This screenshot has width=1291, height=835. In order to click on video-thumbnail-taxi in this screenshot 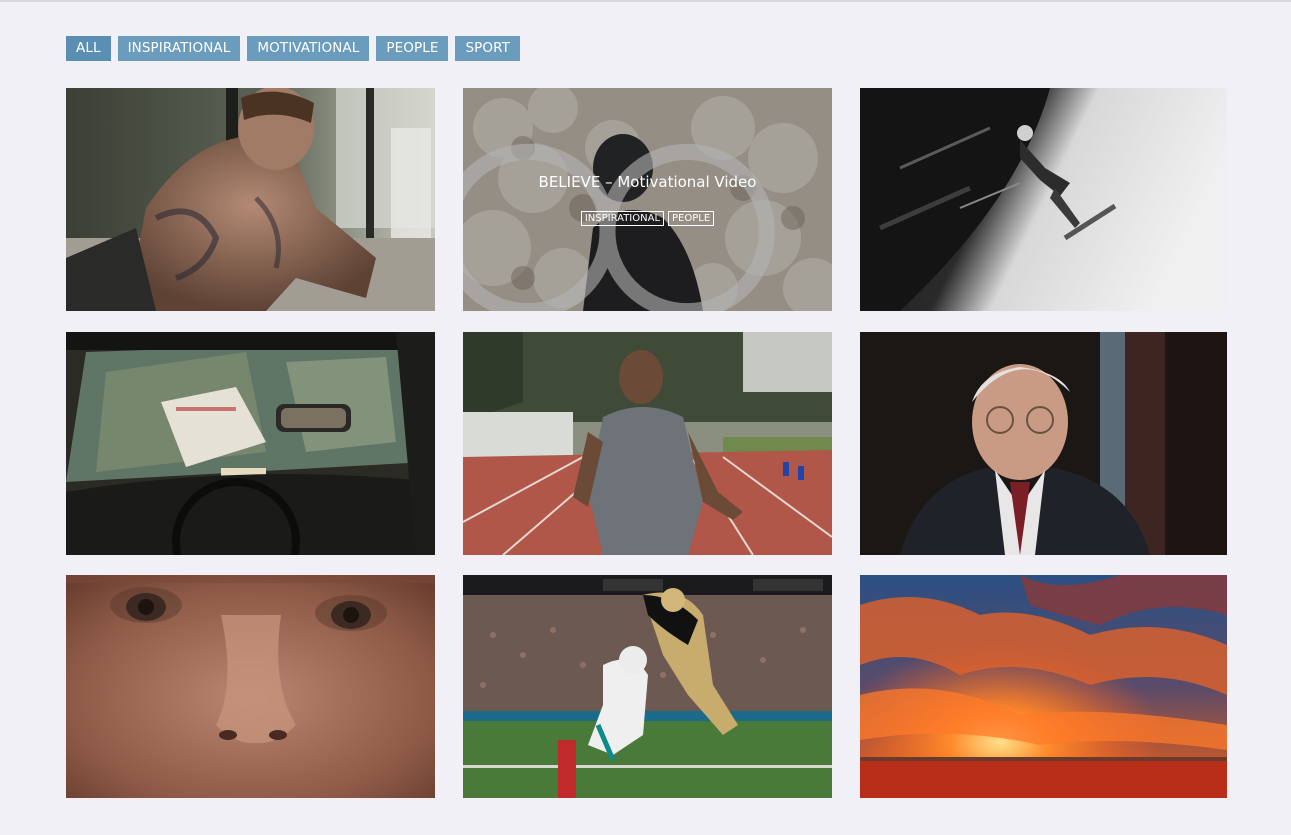, I will do `click(250, 443)`.